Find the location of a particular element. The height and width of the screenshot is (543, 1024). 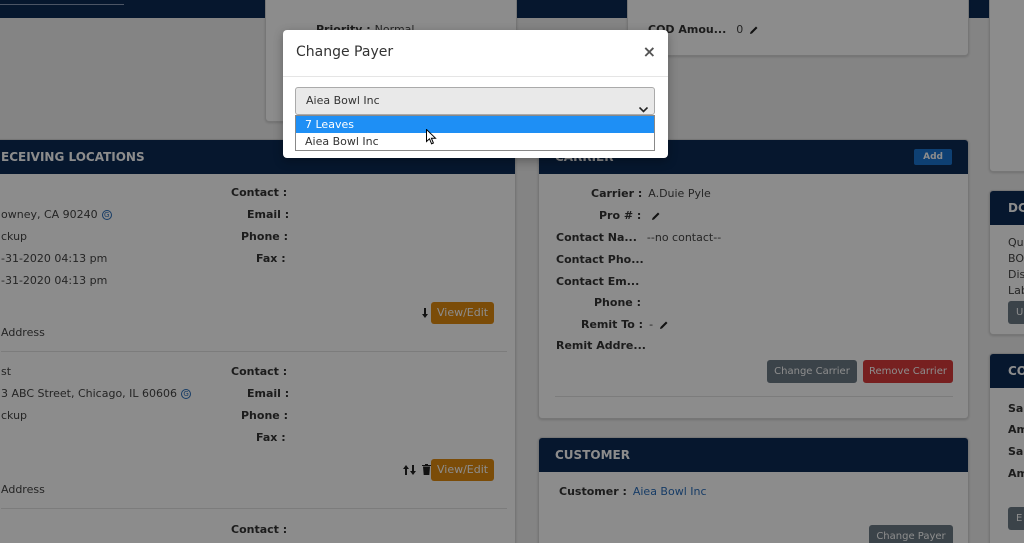

payer-dropdown-list: 7 Leaves Aiea Bowl Inc is located at coordinates (475, 133).